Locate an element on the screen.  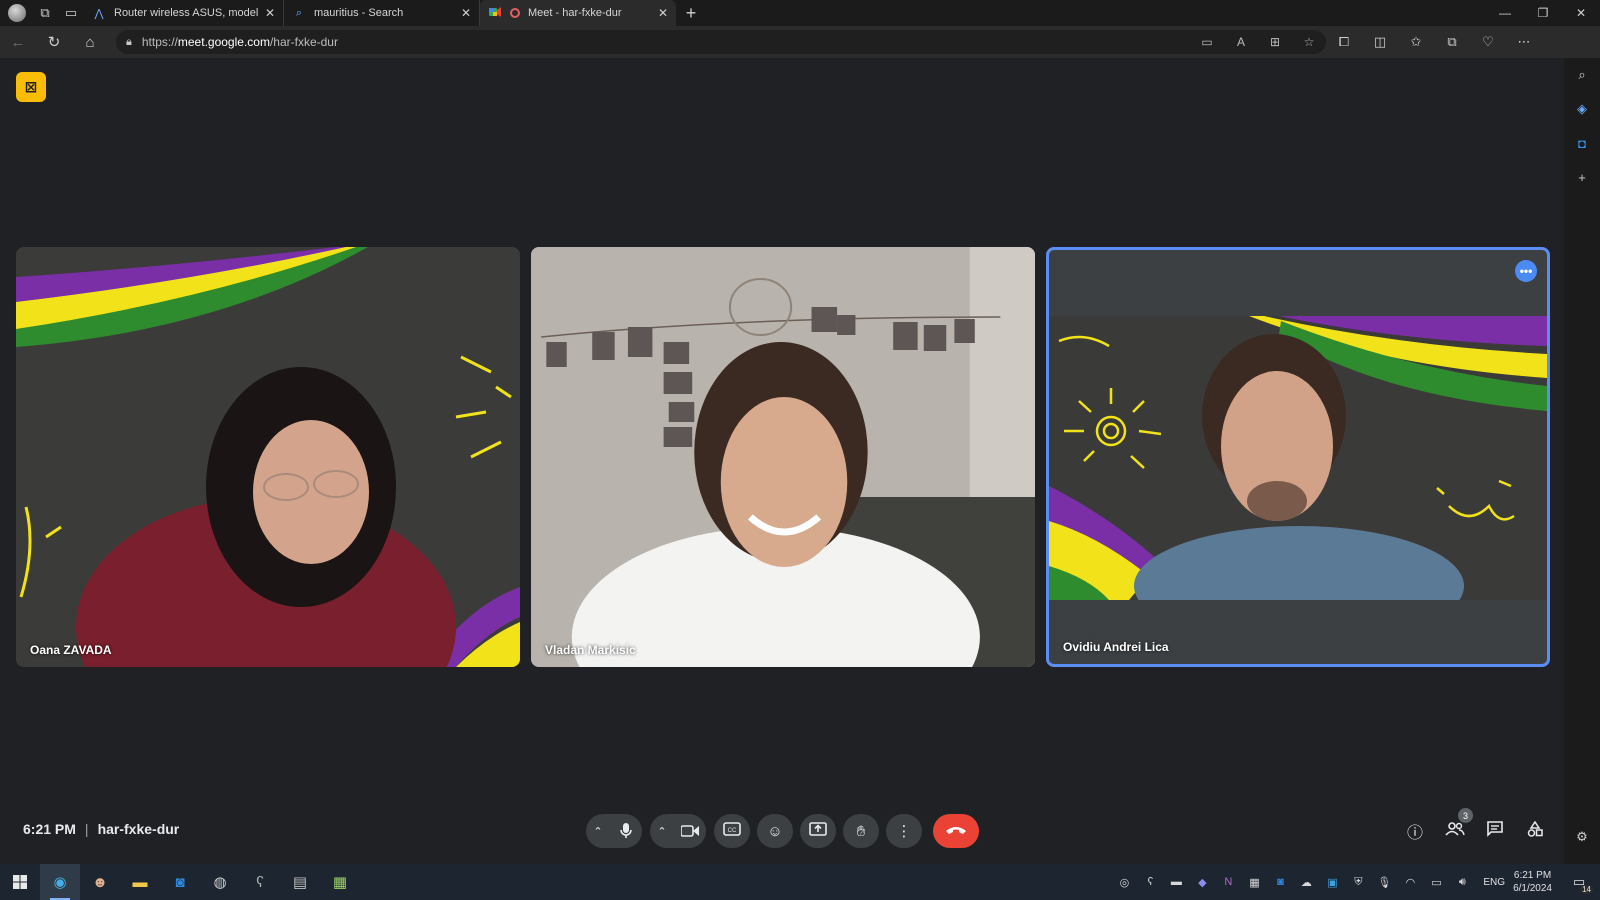
recording-notice-icon: ⊠ is located at coordinates (31, 87).